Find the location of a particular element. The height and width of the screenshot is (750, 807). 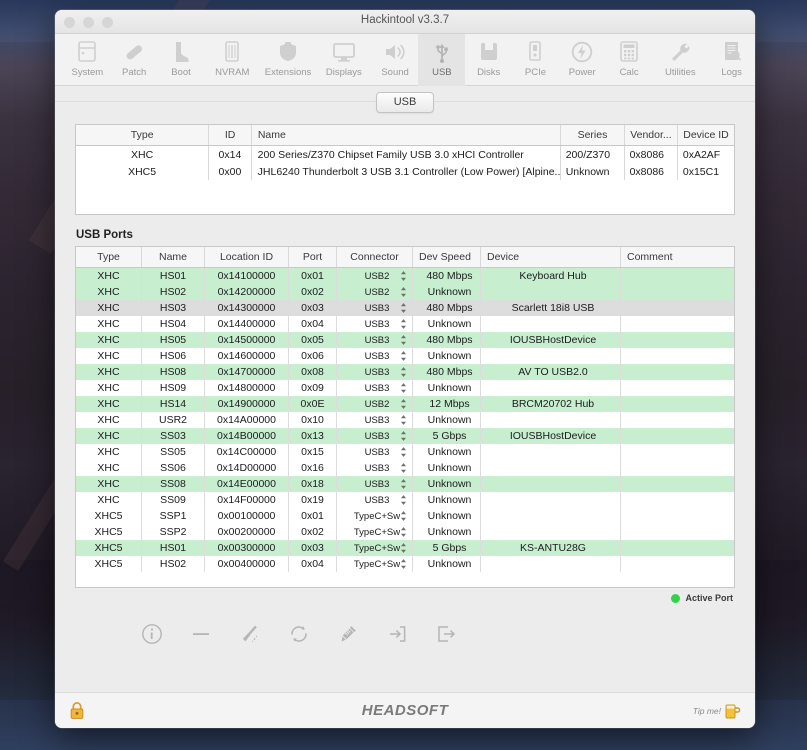

clear-button is located at coordinates (249, 634).